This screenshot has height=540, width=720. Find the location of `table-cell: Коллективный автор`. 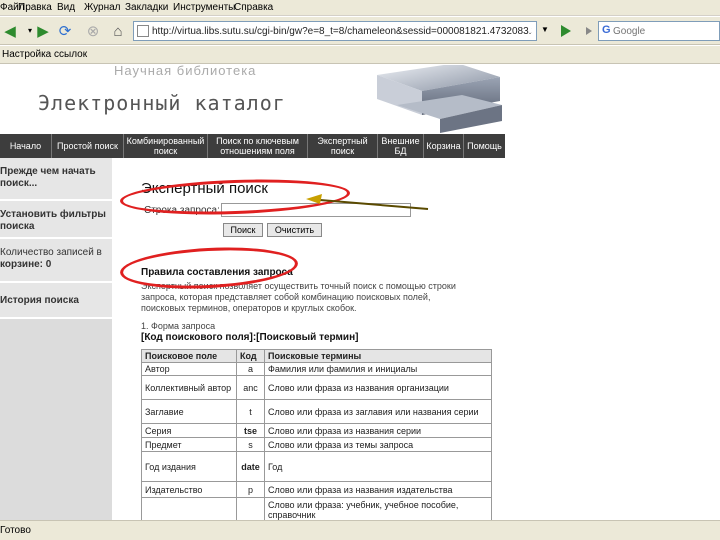

table-cell: Коллективный автор is located at coordinates (189, 387).